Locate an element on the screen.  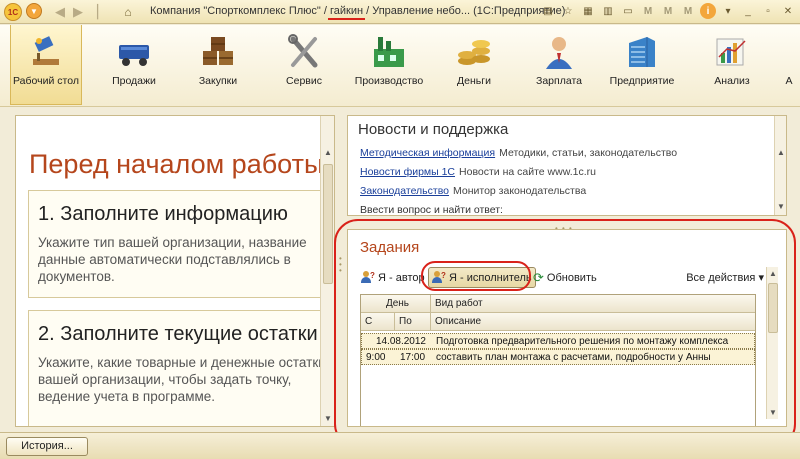
print-icon: ▭ is located at coordinates (628, 11).